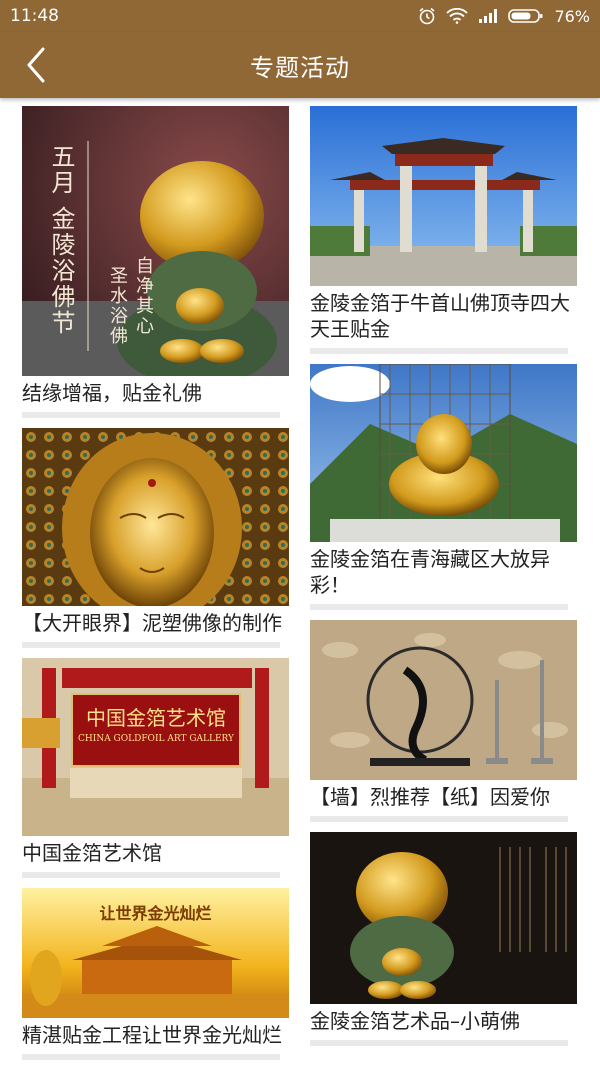 The height and width of the screenshot is (1067, 600). I want to click on app-bar: 专题活动, so click(300, 65).